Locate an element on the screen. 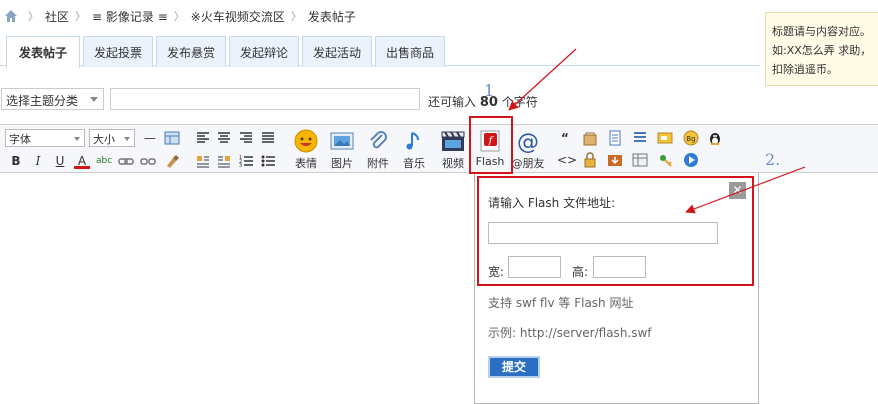 Image resolution: width=878 pixels, height=404 pixels. at-sign-icon: @ is located at coordinates (528, 141).